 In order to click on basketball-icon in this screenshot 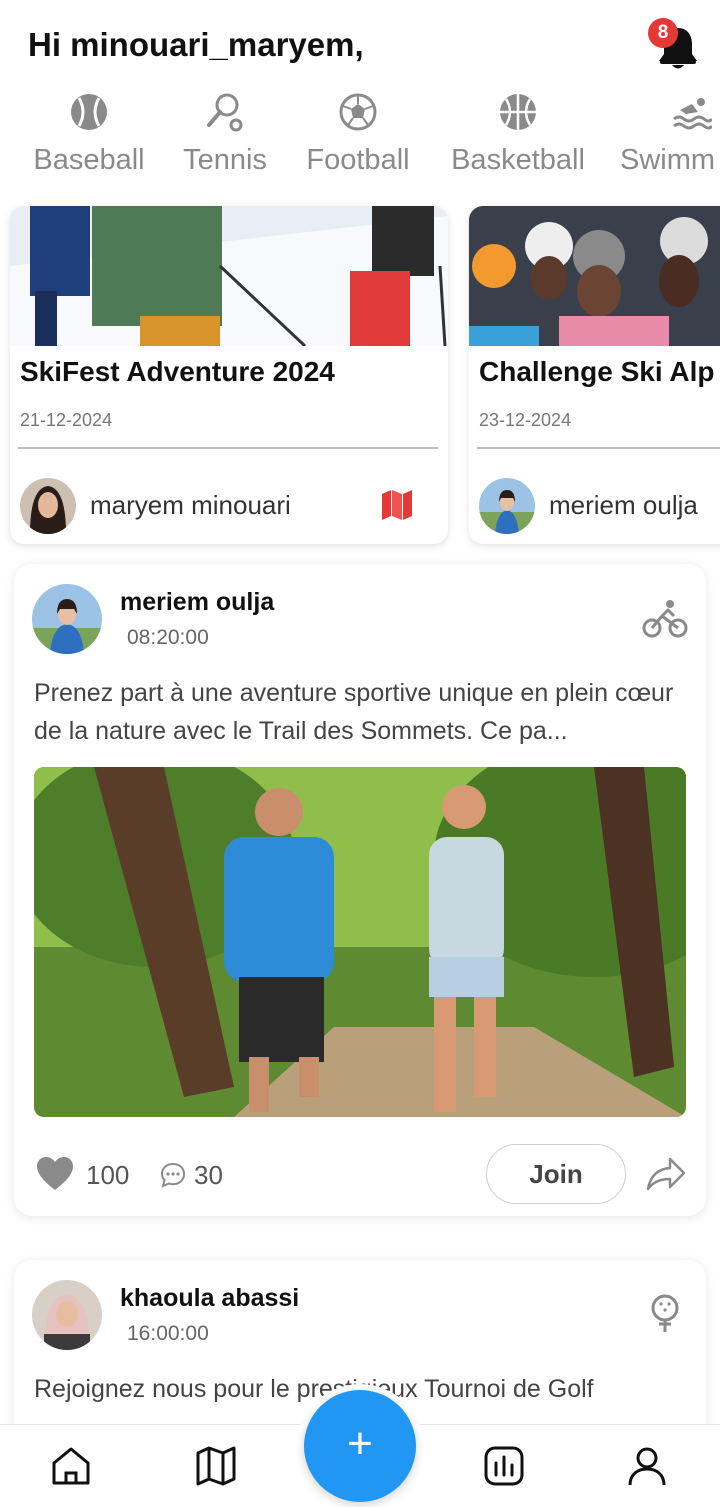, I will do `click(518, 112)`.